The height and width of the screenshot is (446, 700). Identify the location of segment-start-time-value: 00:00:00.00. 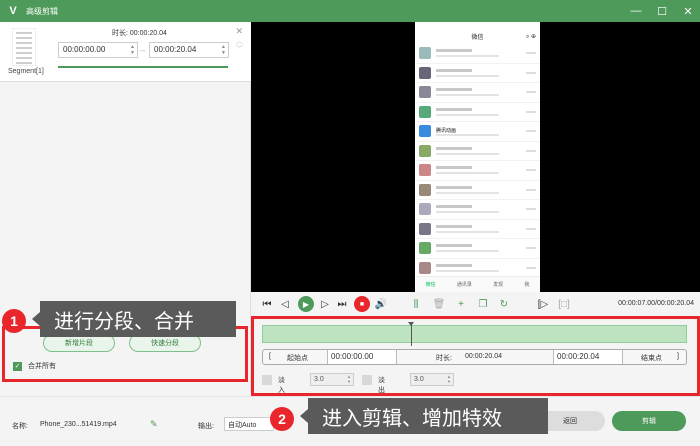
(84, 49).